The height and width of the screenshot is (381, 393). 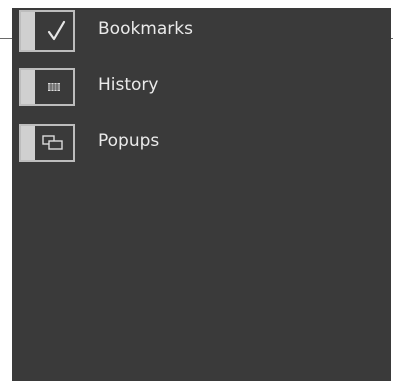 What do you see at coordinates (56, 30) in the screenshot?
I see `checkmark-icon` at bounding box center [56, 30].